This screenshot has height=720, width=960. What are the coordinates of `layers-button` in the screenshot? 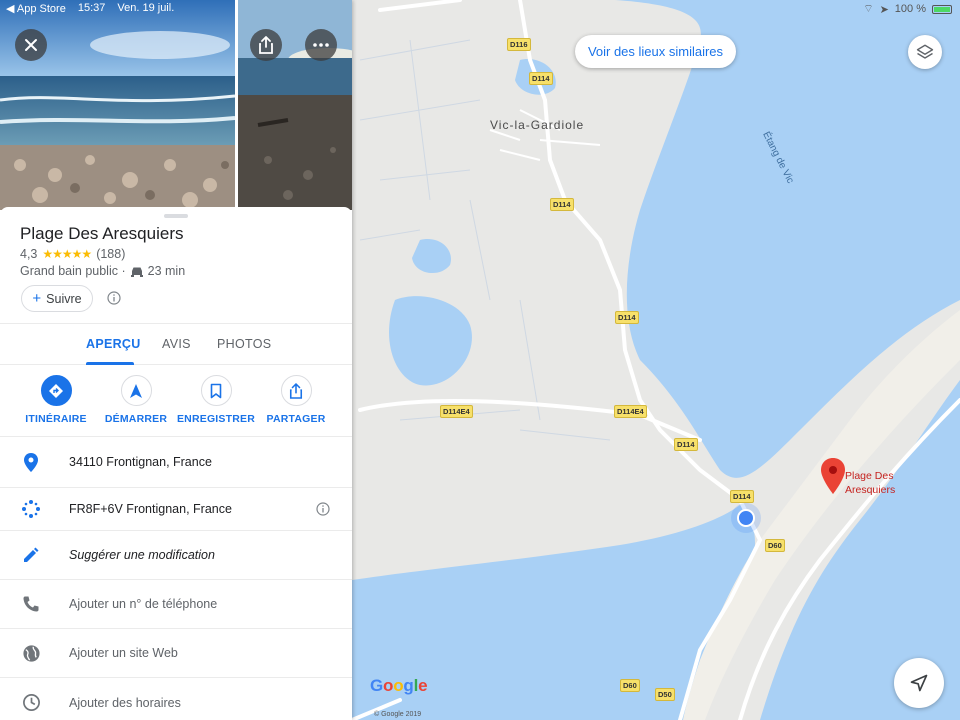 It's located at (925, 52).